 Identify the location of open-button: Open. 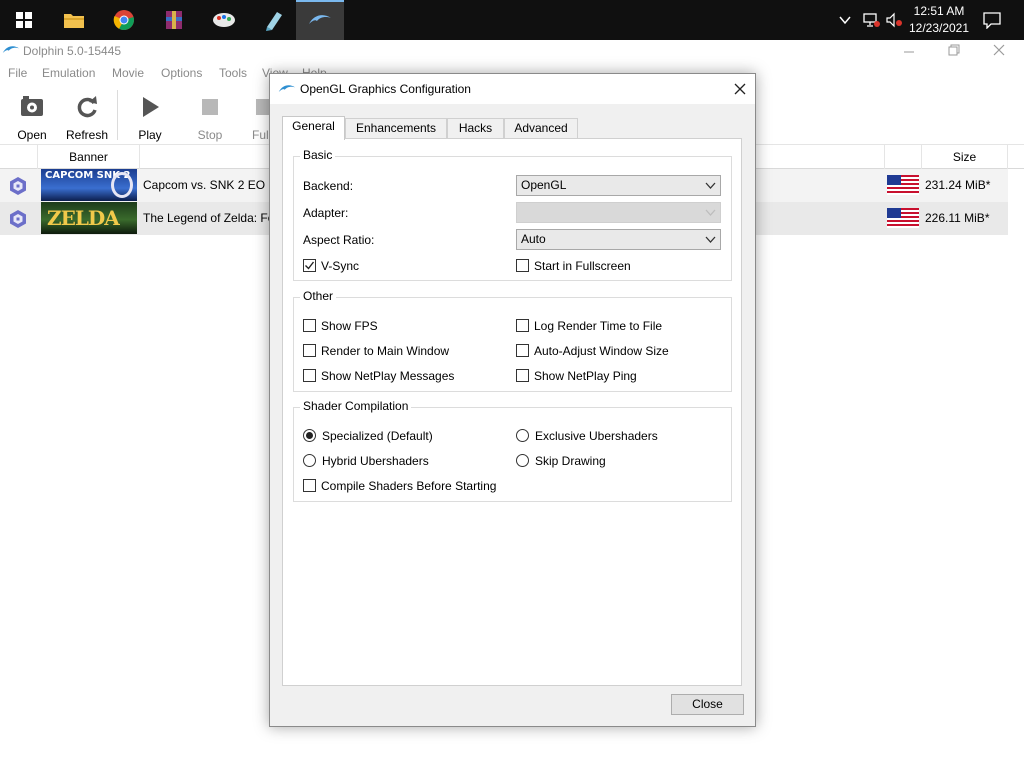
(32, 116).